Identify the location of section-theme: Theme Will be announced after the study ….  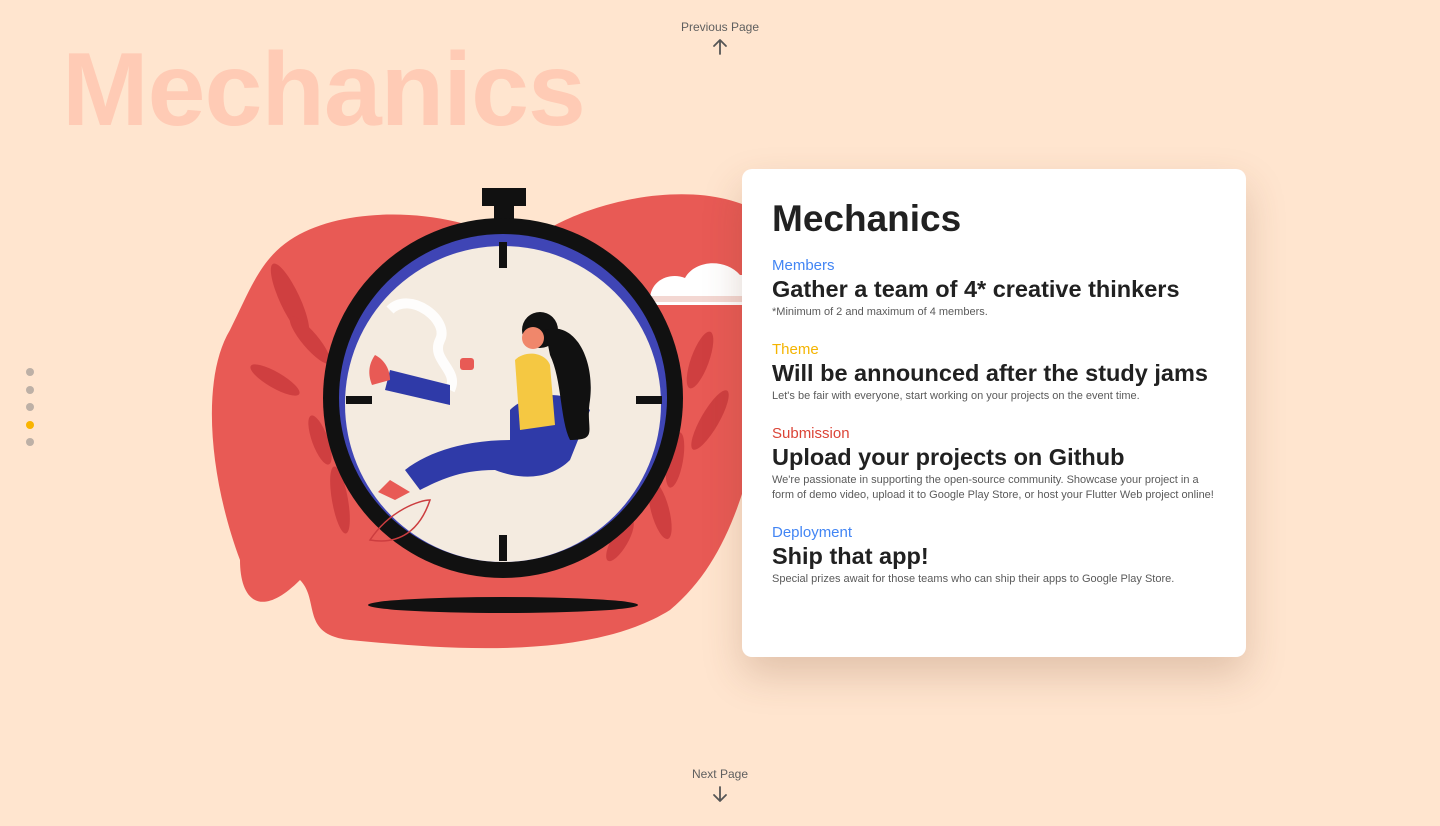
(994, 373).